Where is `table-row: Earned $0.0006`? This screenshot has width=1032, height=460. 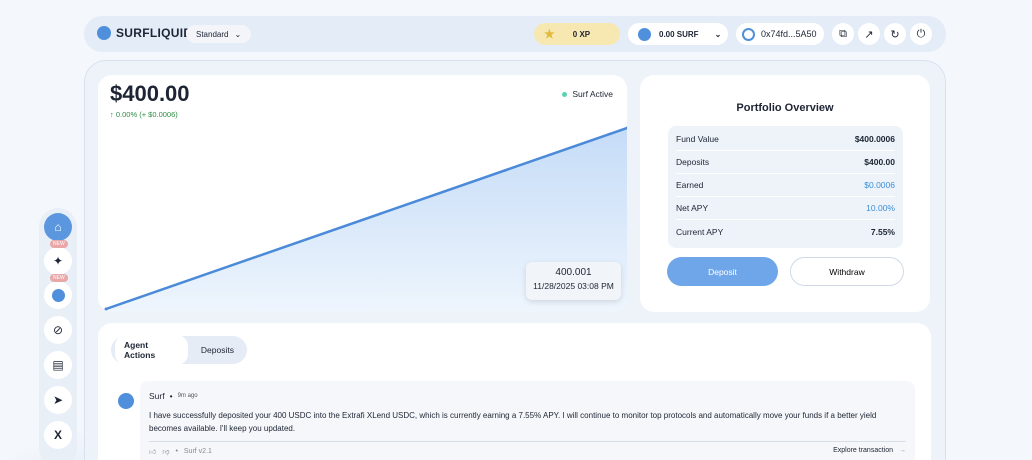 table-row: Earned $0.0006 is located at coordinates (785, 185).